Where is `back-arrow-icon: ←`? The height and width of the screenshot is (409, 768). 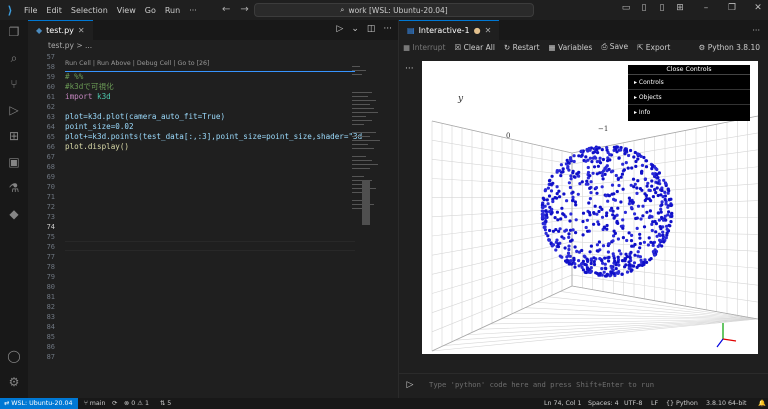
back-arrow-icon: ← is located at coordinates (226, 9).